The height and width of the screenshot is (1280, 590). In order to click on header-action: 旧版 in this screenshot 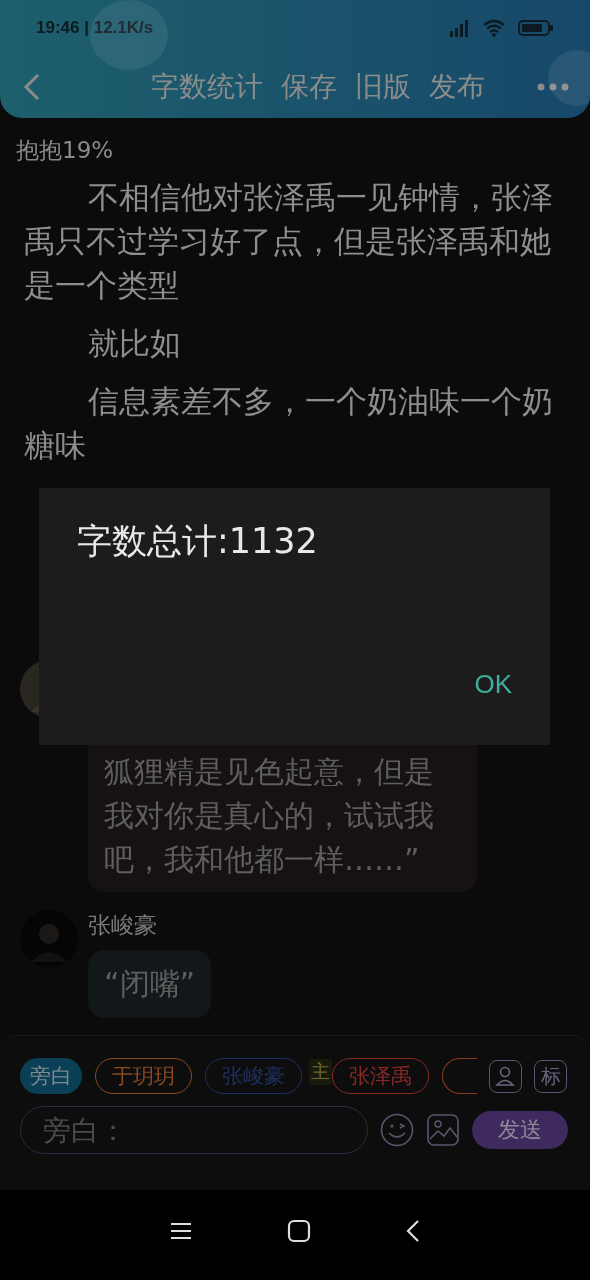, I will do `click(383, 86)`.